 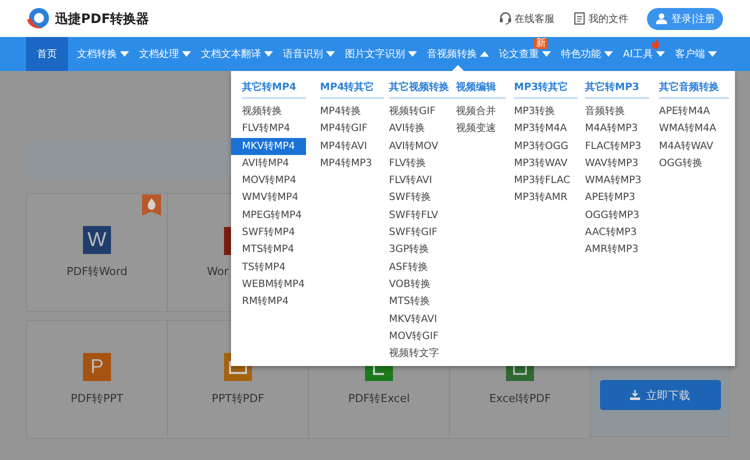 What do you see at coordinates (274, 89) in the screenshot?
I see `column-heading: 其它转MP4` at bounding box center [274, 89].